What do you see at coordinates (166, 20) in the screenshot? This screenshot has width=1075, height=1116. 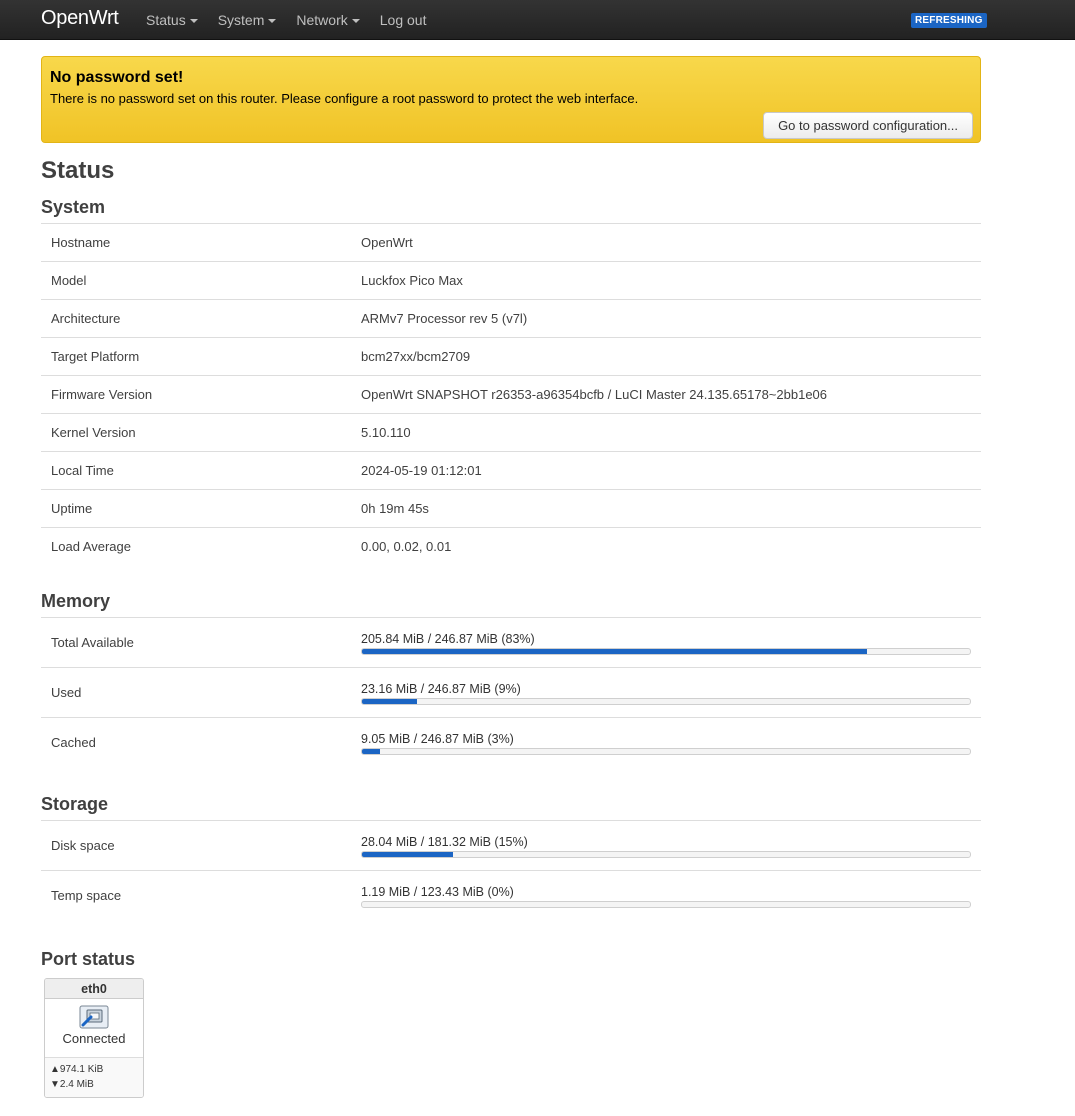 I see `menu-status-label: Status` at bounding box center [166, 20].